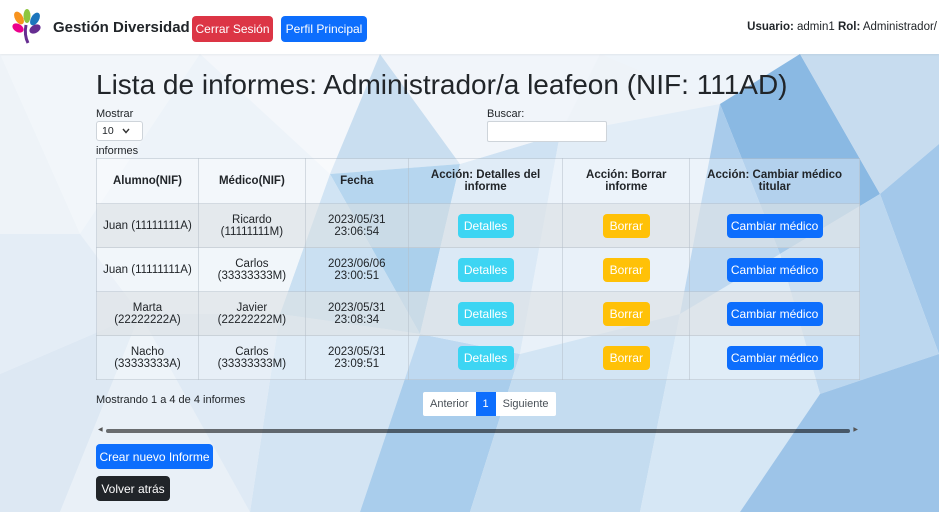 The height and width of the screenshot is (512, 939). What do you see at coordinates (126, 131) in the screenshot?
I see `chevron-down-icon` at bounding box center [126, 131].